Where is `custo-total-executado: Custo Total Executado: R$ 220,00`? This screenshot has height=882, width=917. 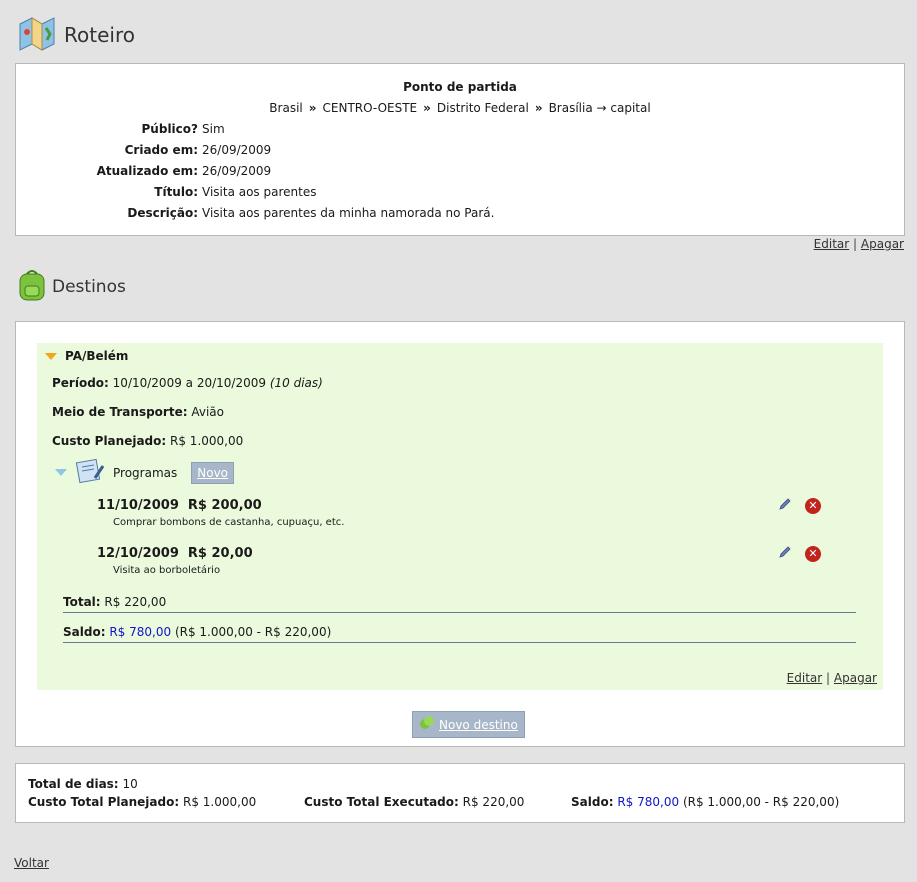 custo-total-executado: Custo Total Executado: R$ 220,00 is located at coordinates (414, 802).